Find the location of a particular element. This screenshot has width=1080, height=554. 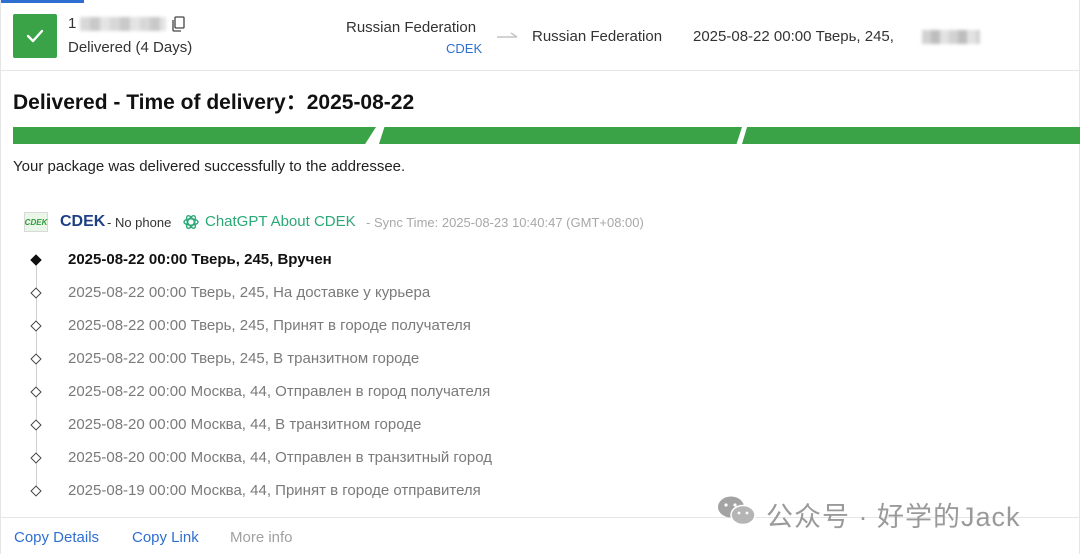

origin-country: Russian Federation is located at coordinates (411, 27).